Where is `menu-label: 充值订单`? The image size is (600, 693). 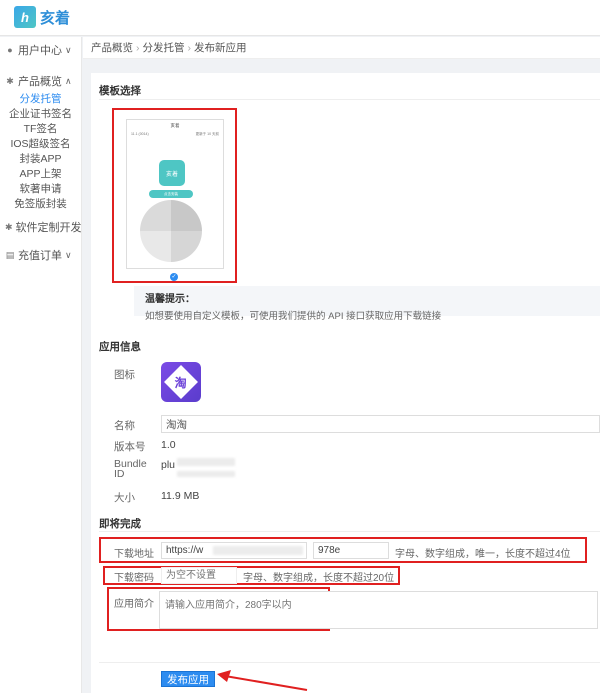 menu-label: 充值订单 is located at coordinates (40, 256).